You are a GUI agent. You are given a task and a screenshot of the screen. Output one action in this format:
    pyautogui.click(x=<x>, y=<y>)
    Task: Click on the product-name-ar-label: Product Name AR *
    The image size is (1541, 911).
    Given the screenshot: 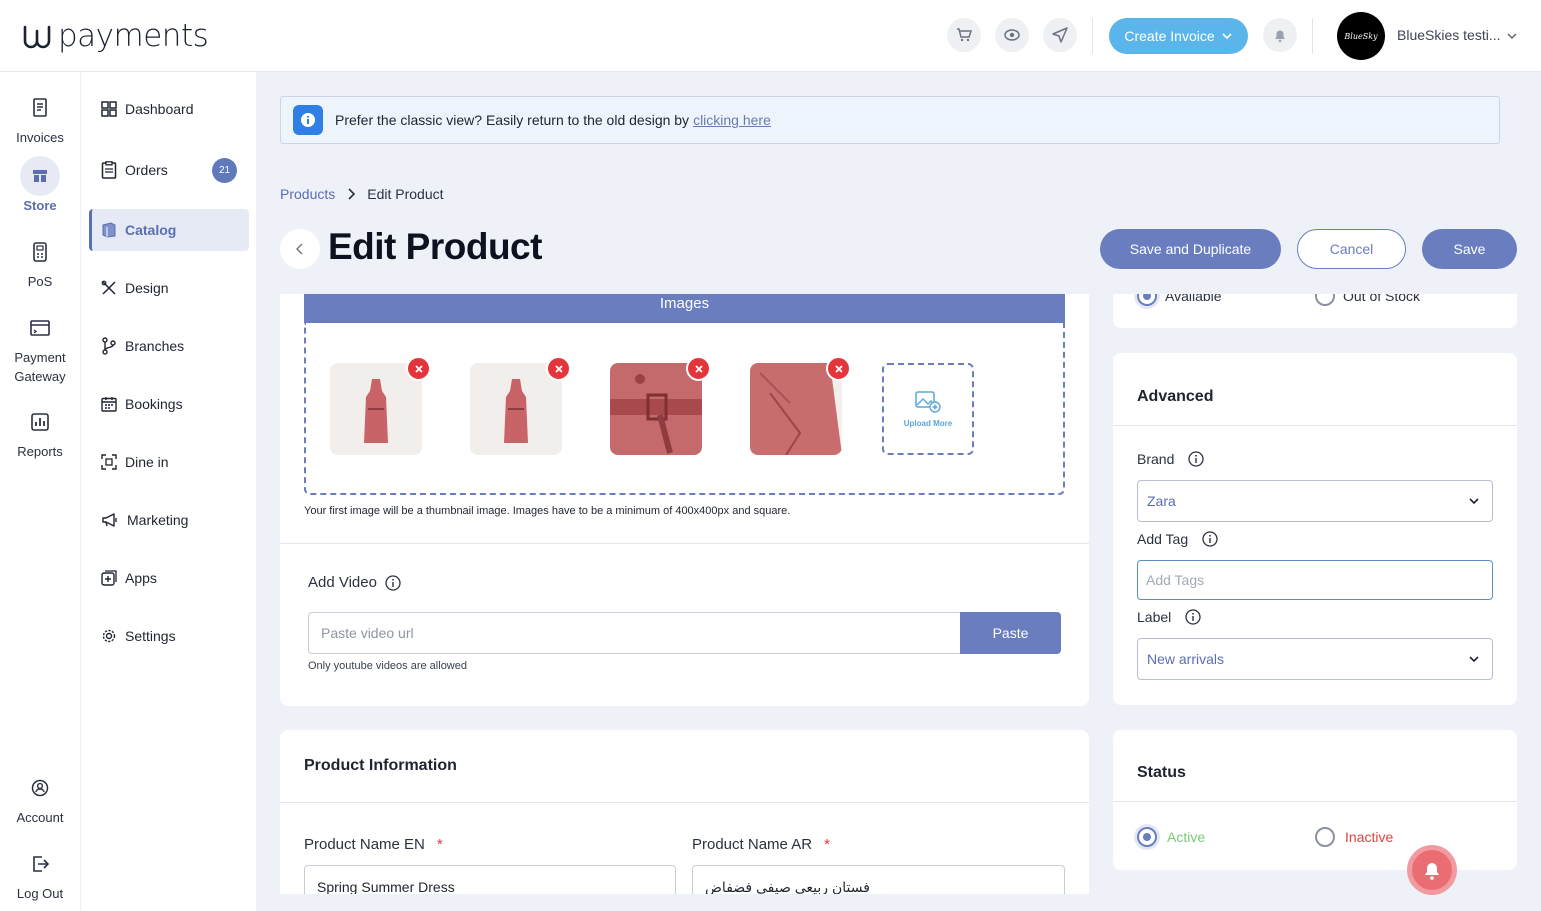 What is the action you would take?
    pyautogui.click(x=761, y=844)
    